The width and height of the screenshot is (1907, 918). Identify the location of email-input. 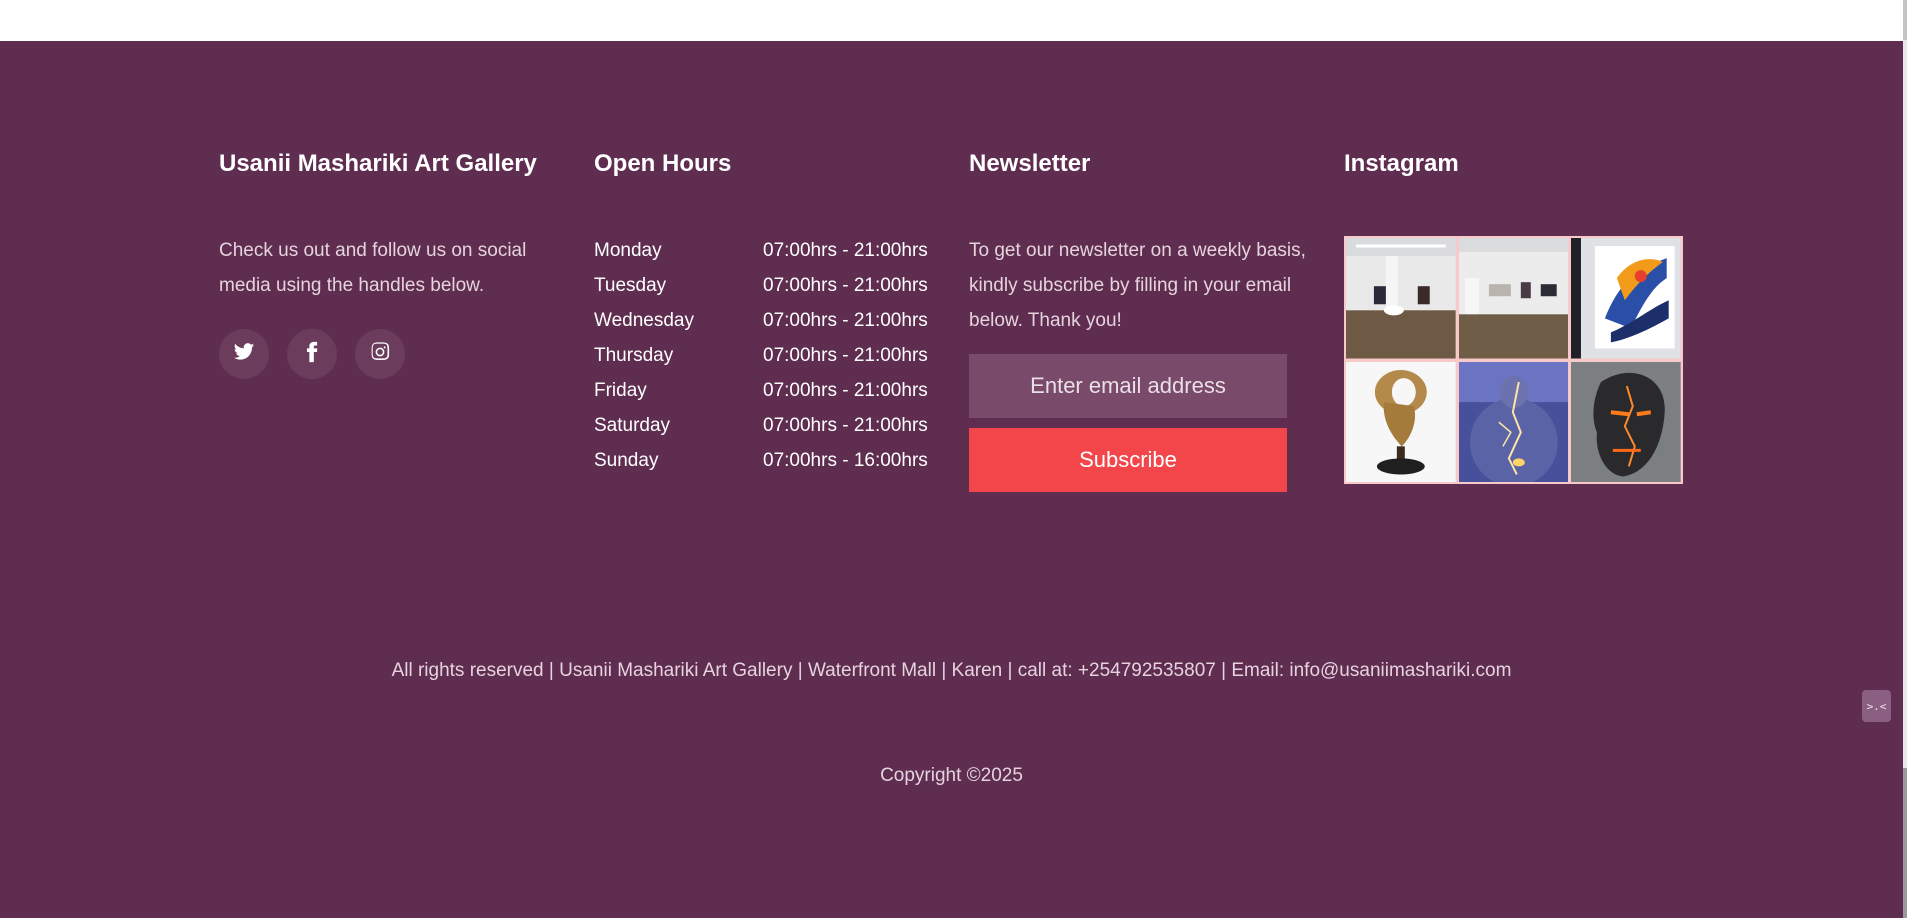
(1128, 386).